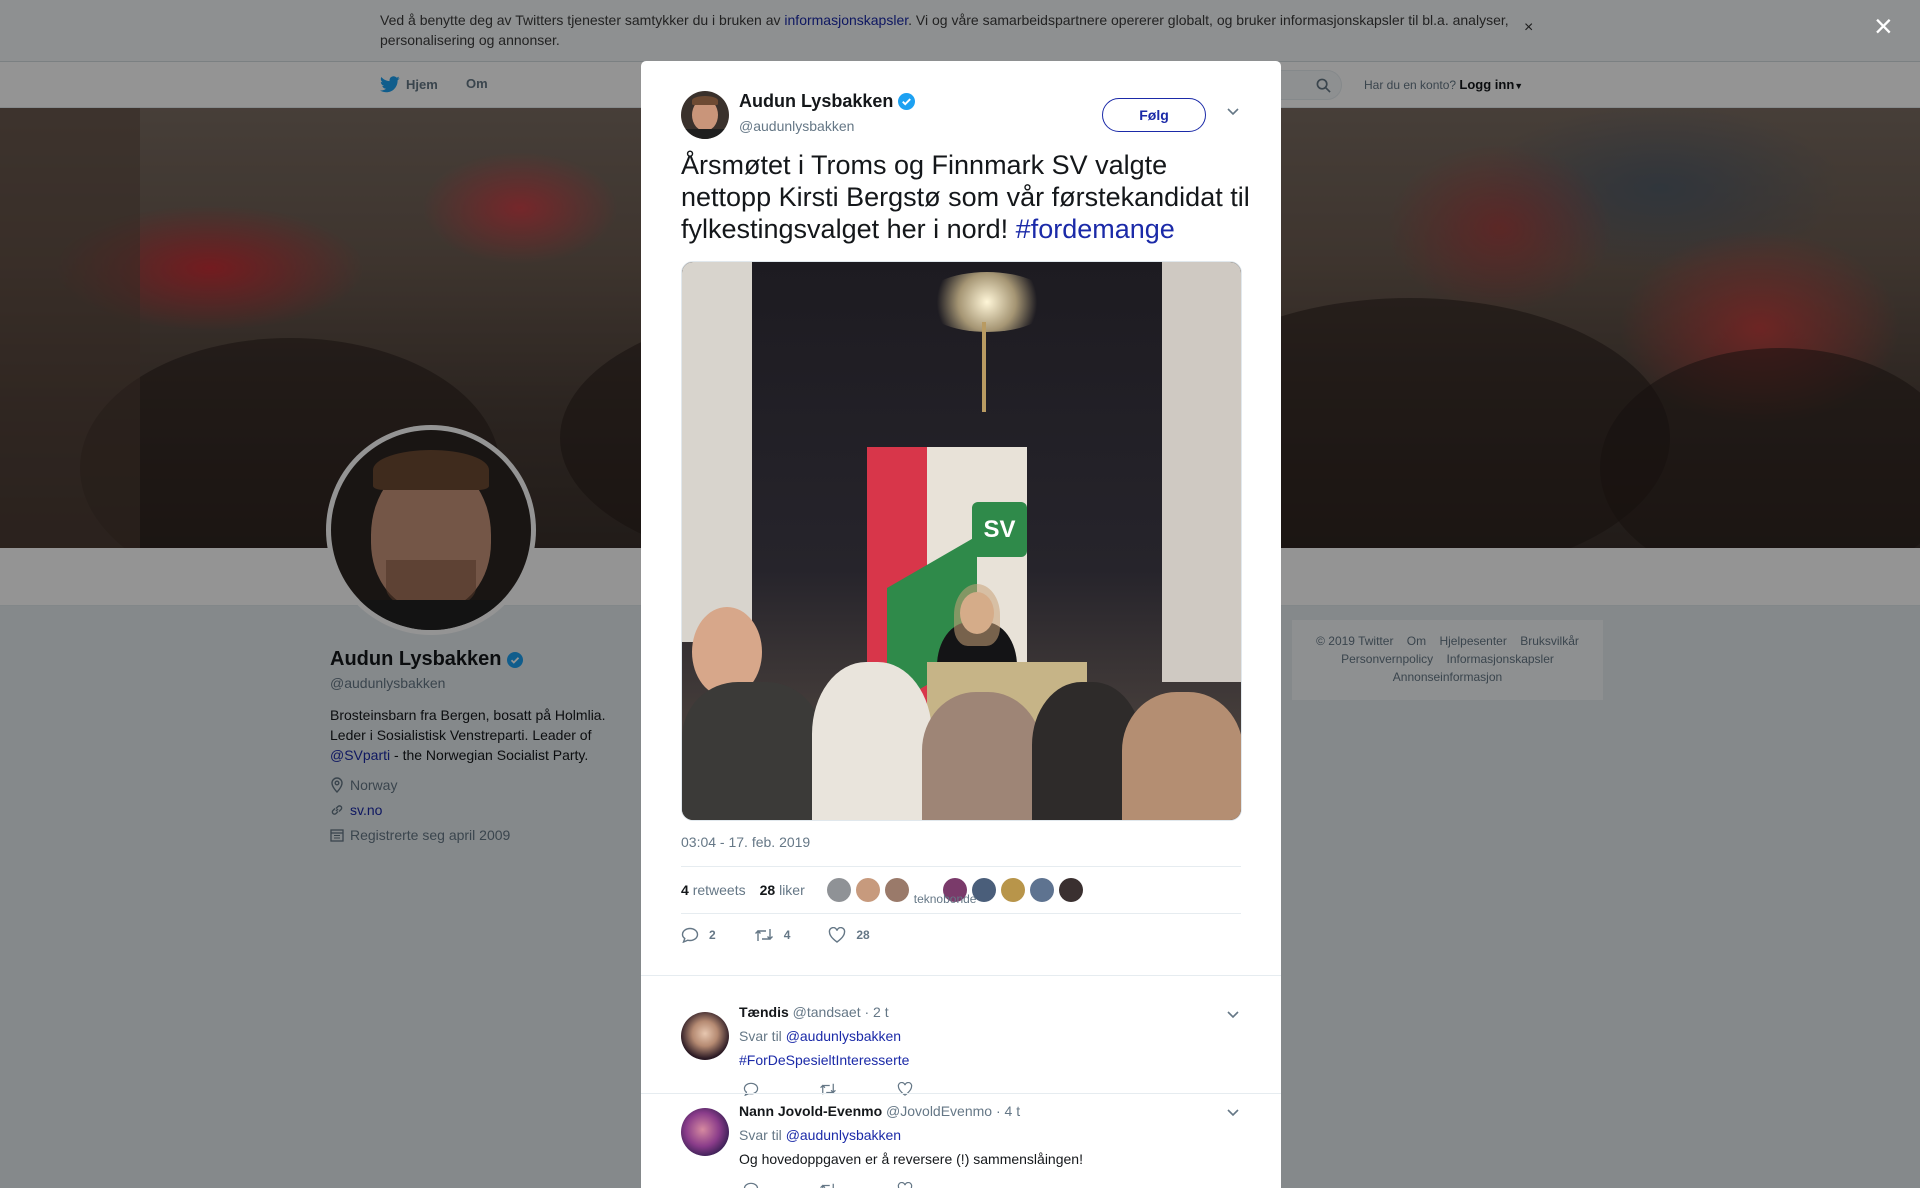 The width and height of the screenshot is (1920, 1188). Describe the element at coordinates (792, 890) in the screenshot. I see `like-stat-label: liker` at that location.